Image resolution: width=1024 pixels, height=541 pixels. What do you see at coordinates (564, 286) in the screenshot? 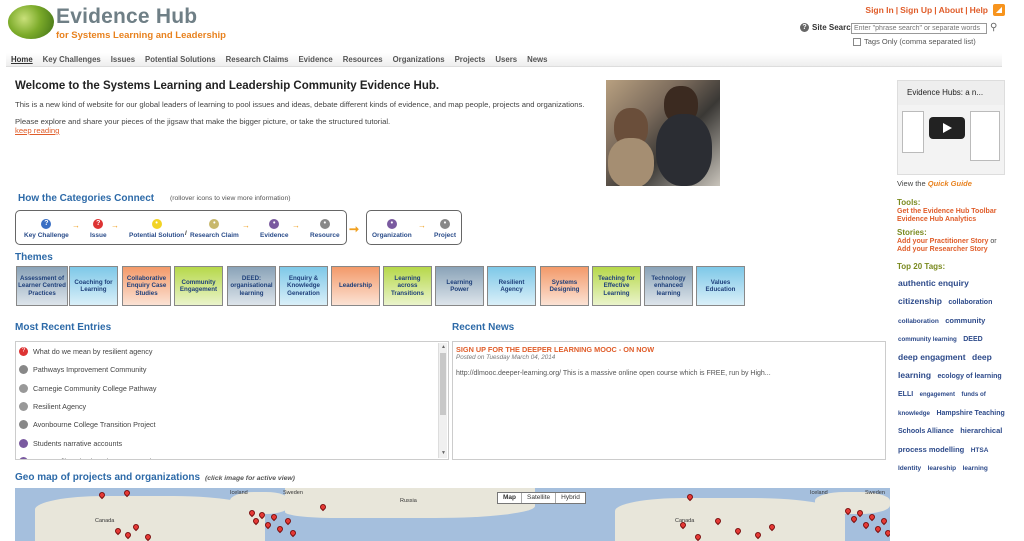
I see `theme-tile: Systems Designing` at bounding box center [564, 286].